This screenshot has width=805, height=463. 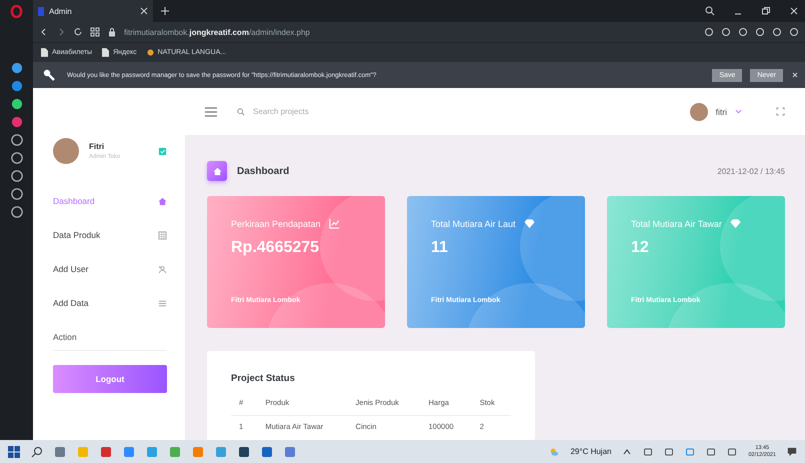 I want to click on page-title: Dashboard, so click(x=263, y=171).